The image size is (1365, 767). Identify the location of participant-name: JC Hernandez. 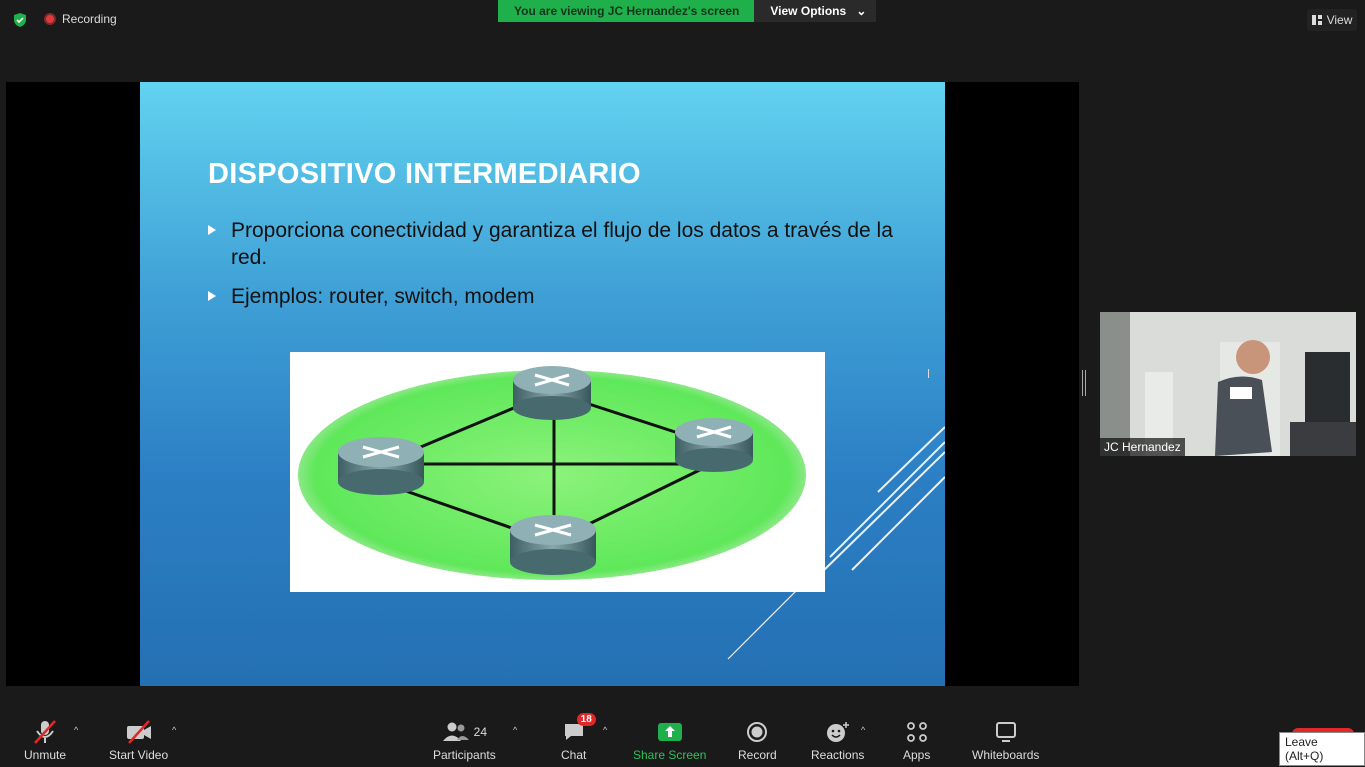
(1142, 447).